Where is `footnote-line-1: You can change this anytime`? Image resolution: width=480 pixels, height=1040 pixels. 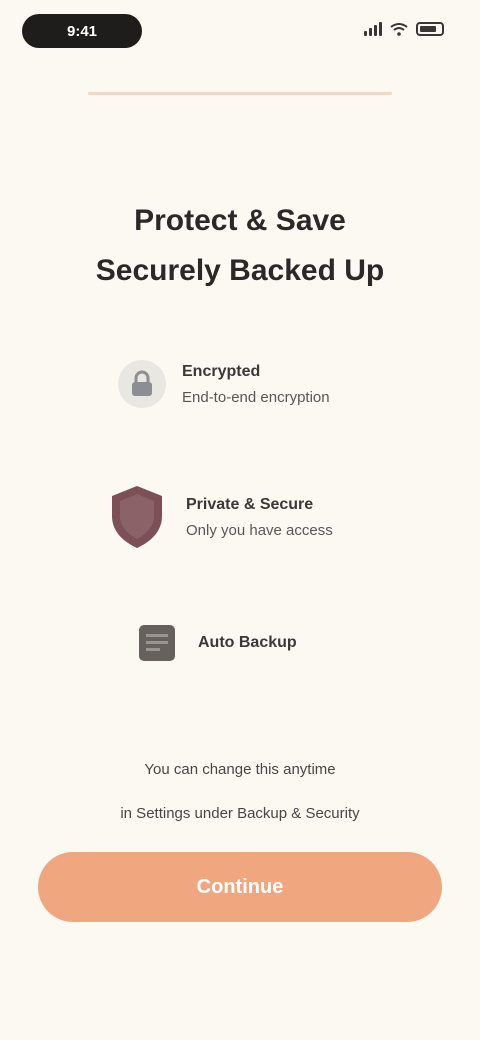
footnote-line-1: You can change this anytime is located at coordinates (240, 769).